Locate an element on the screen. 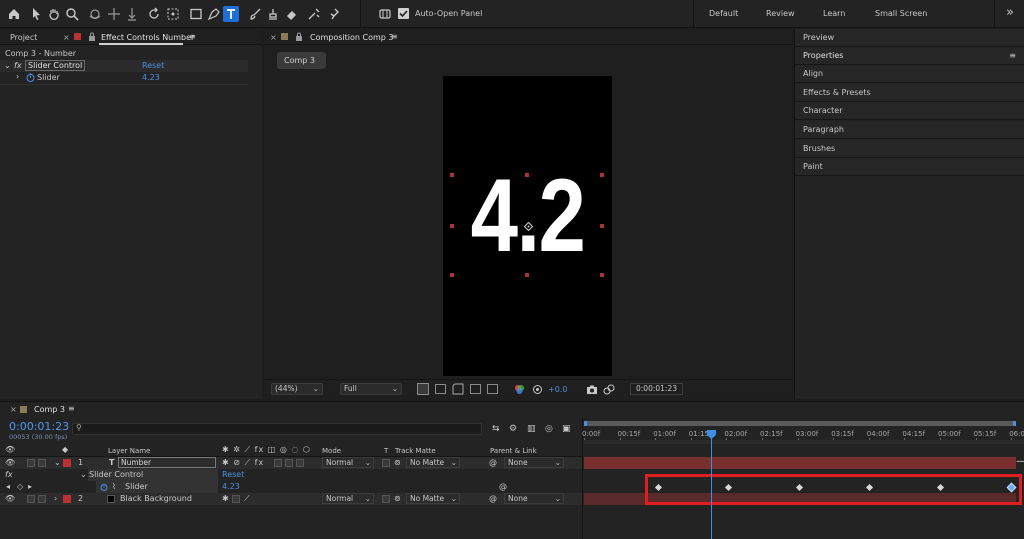 This screenshot has height=539, width=1024. panel-menu-icon: ≡ is located at coordinates (1012, 56).